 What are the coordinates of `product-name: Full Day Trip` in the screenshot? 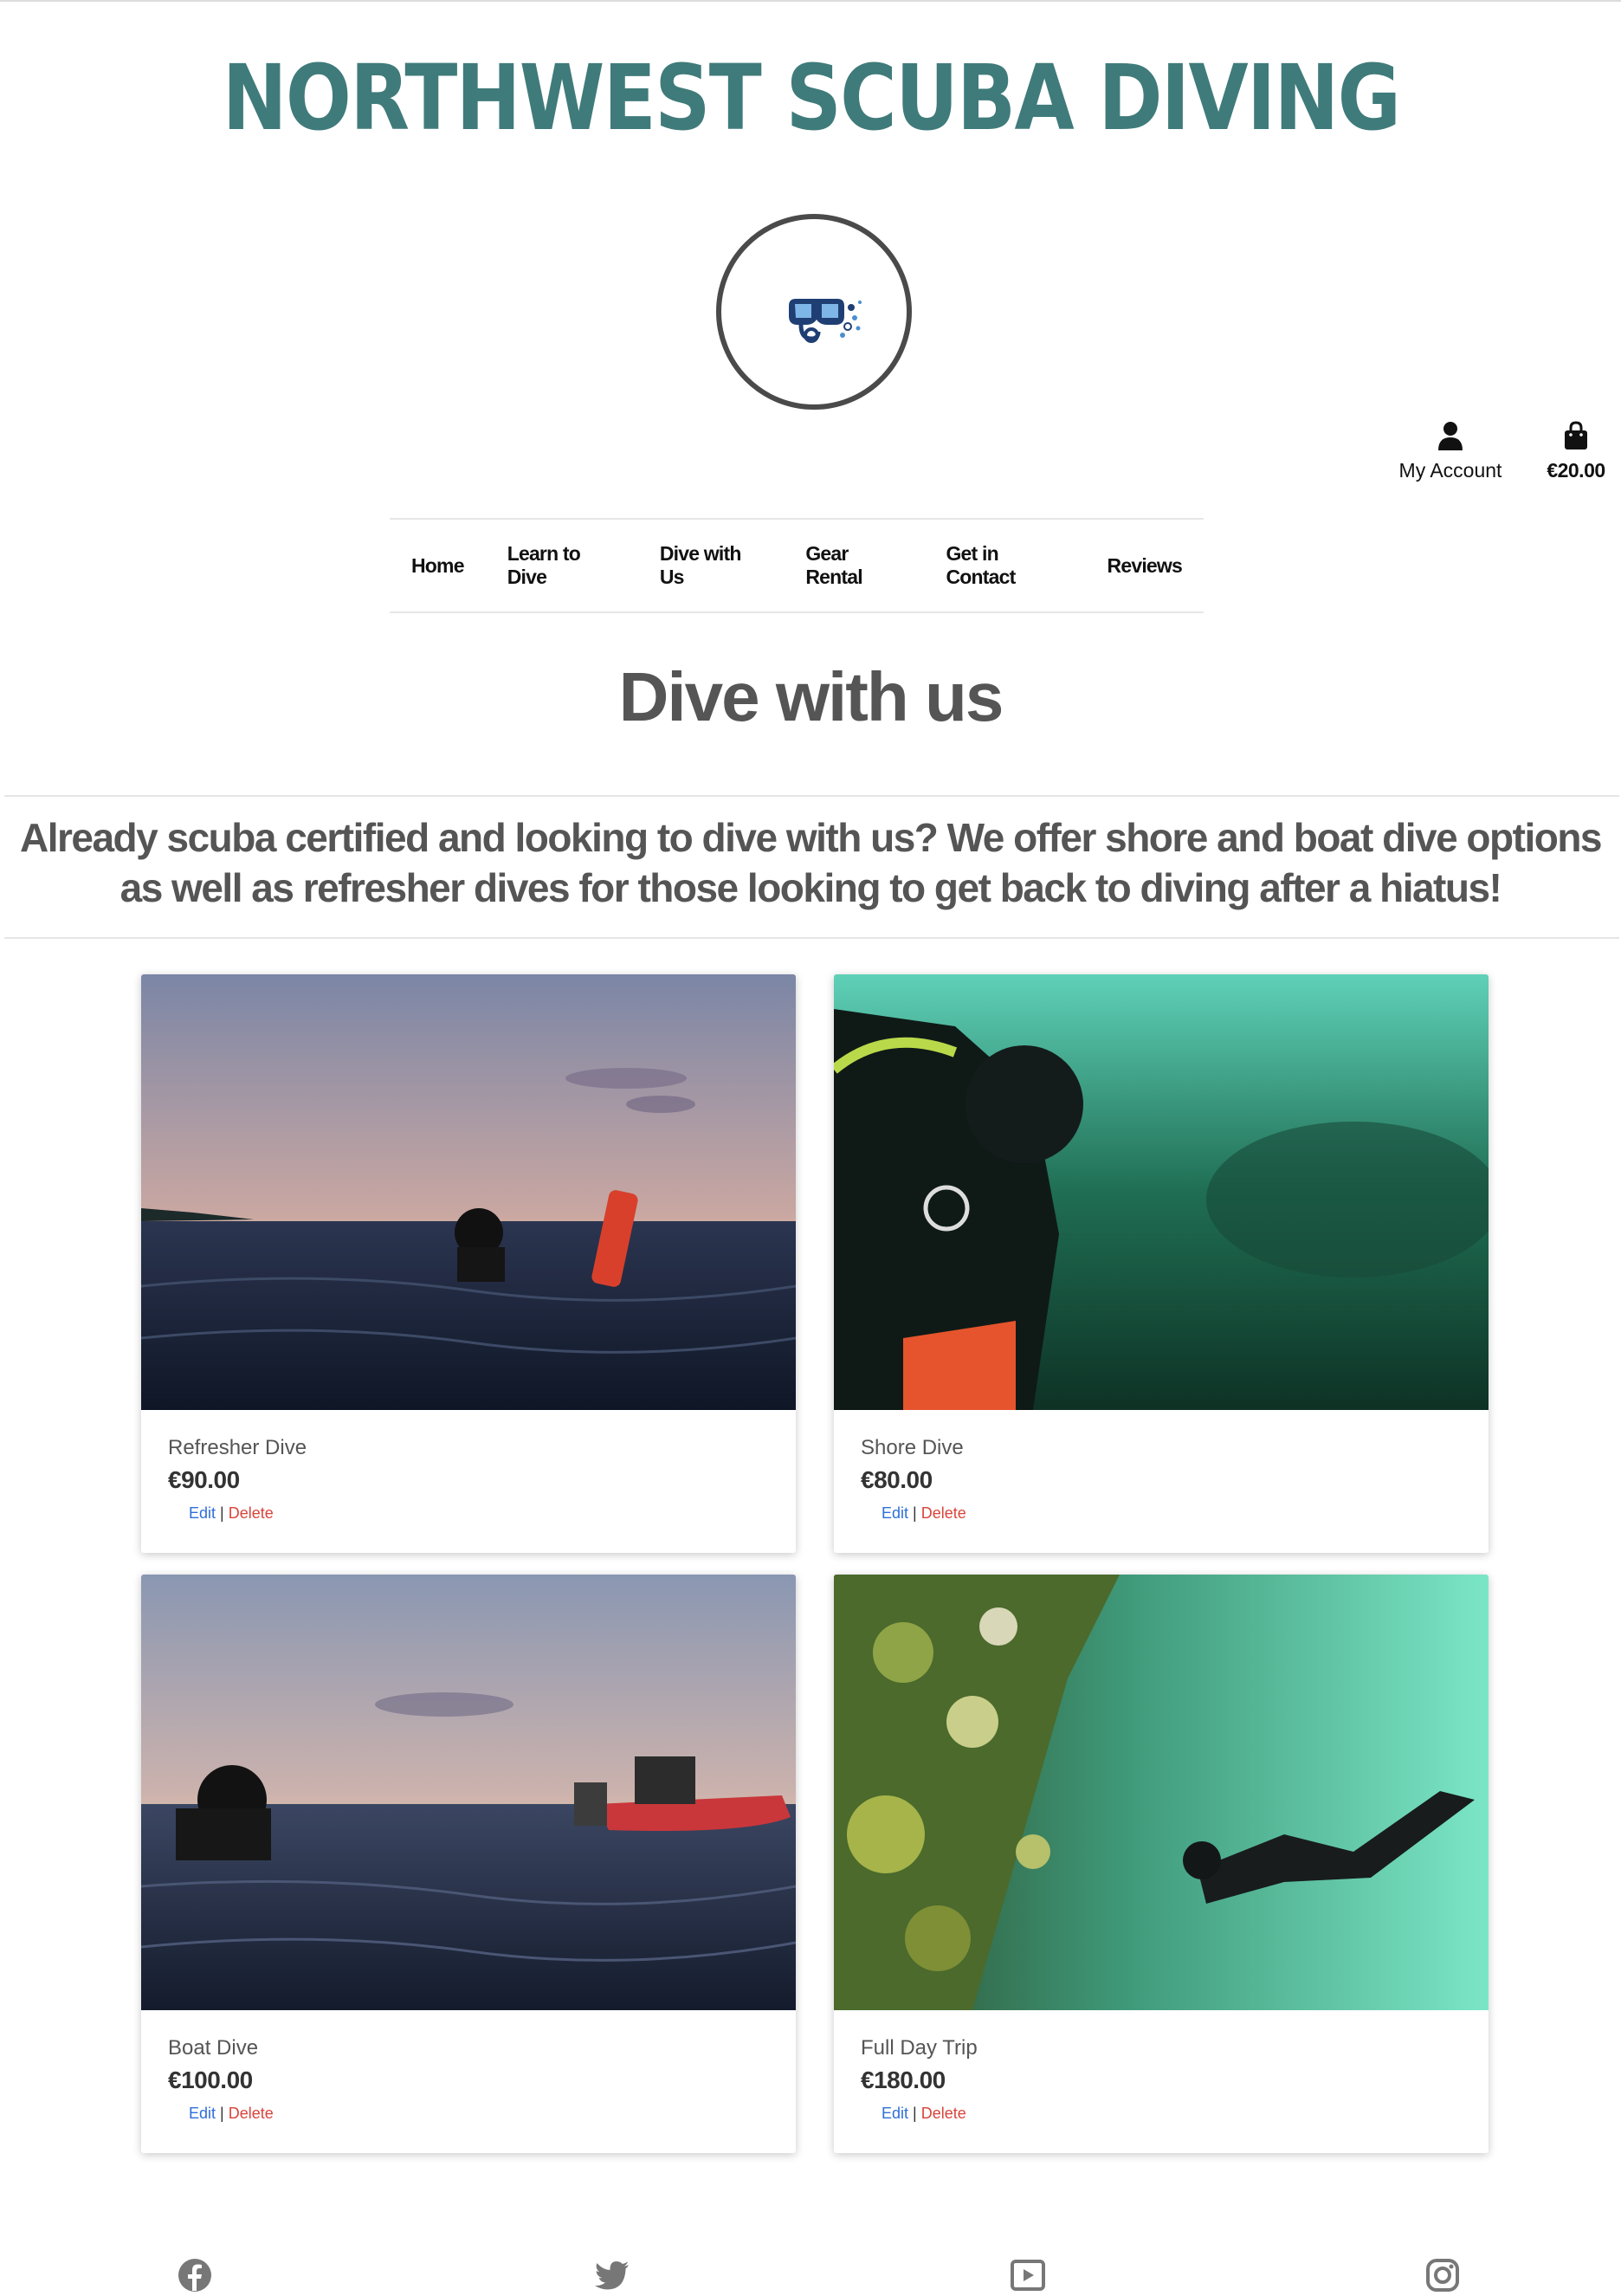 It's located at (920, 2048).